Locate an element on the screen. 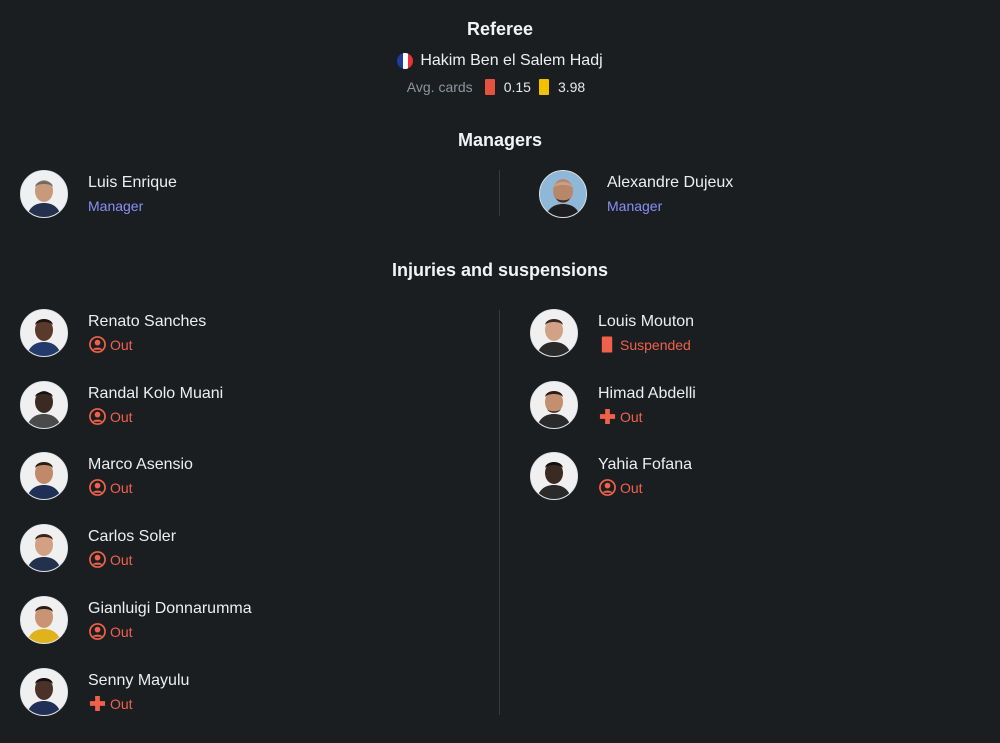 Image resolution: width=1000 pixels, height=743 pixels. manager-away: Alexandre Dujeux Manager is located at coordinates (636, 194).